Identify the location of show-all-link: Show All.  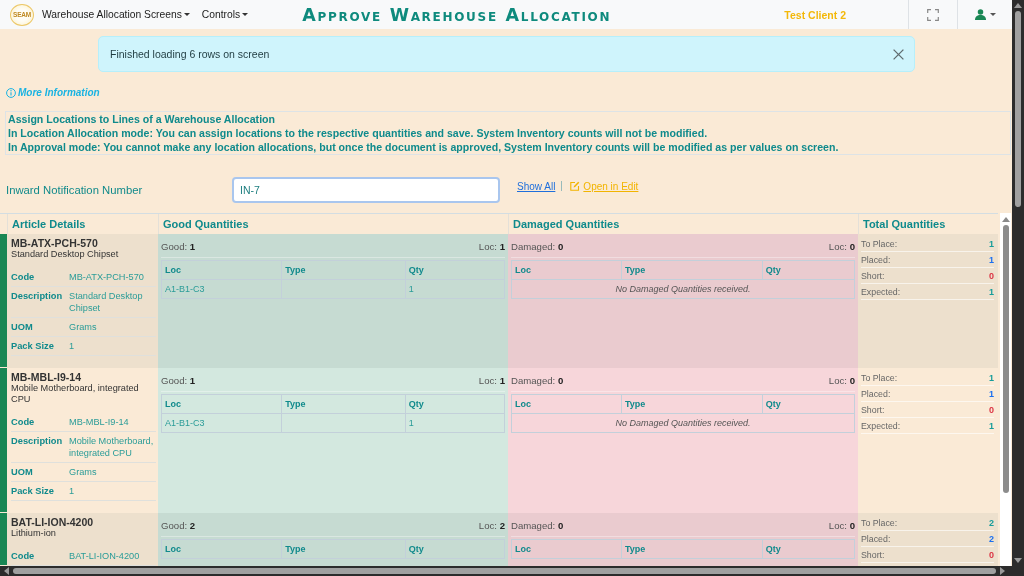
(536, 186).